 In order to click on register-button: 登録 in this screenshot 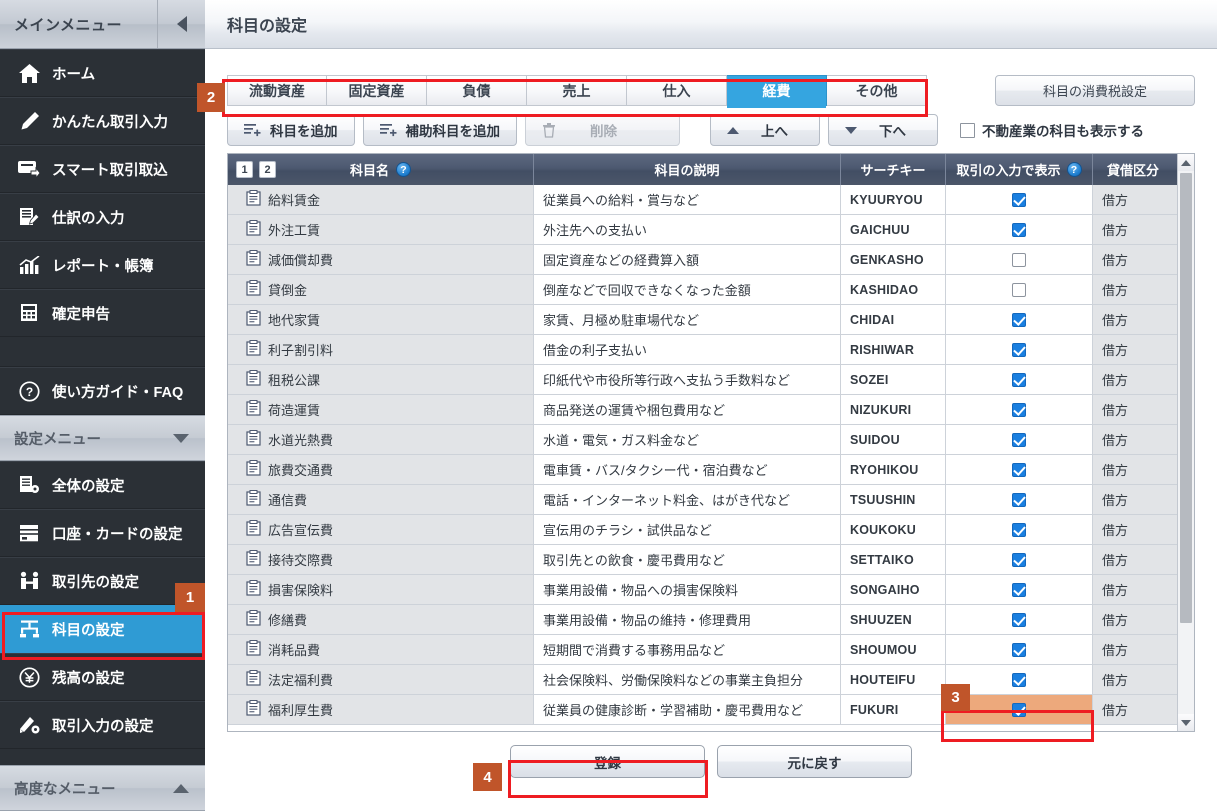, I will do `click(607, 761)`.